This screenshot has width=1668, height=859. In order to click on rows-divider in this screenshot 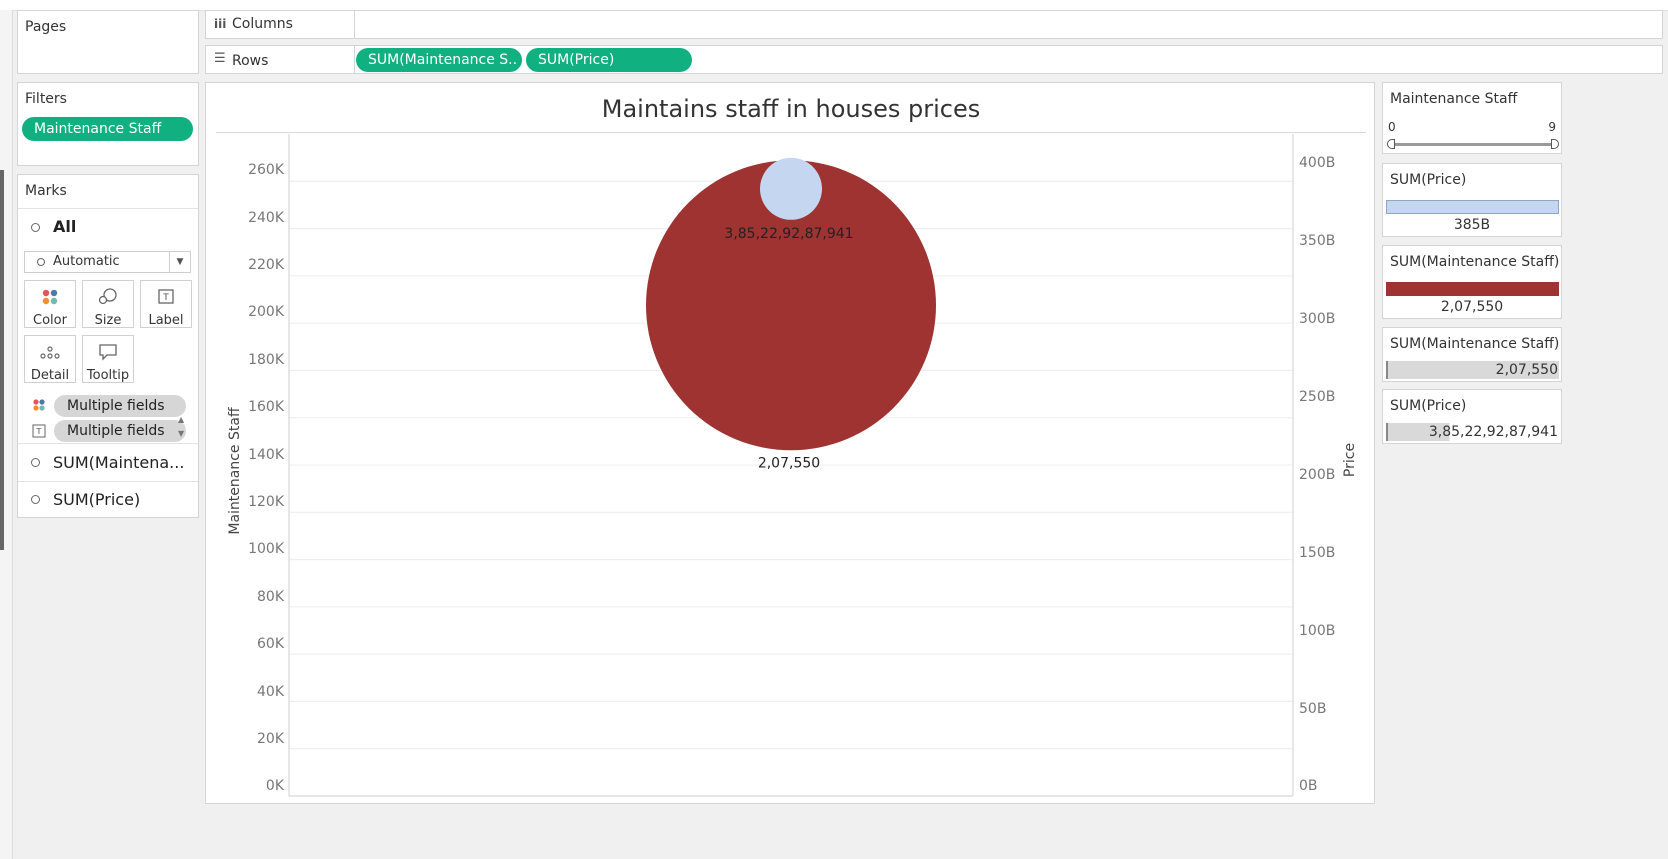, I will do `click(354, 59)`.